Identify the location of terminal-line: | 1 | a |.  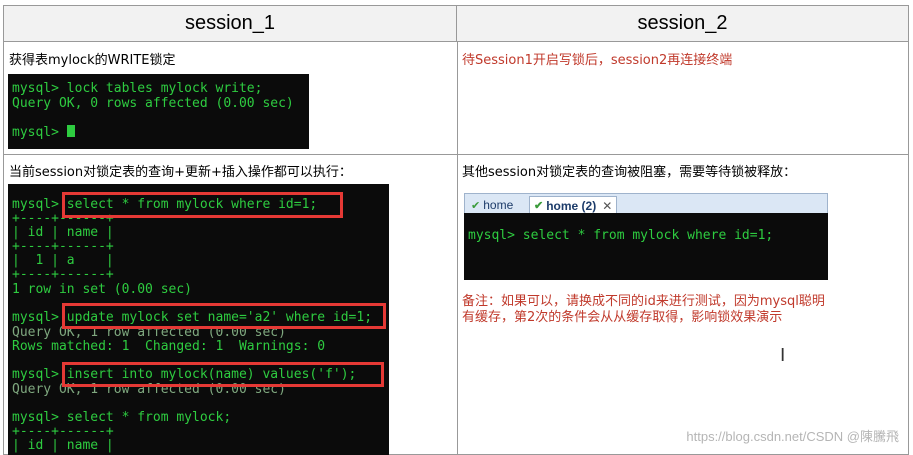
(63, 260).